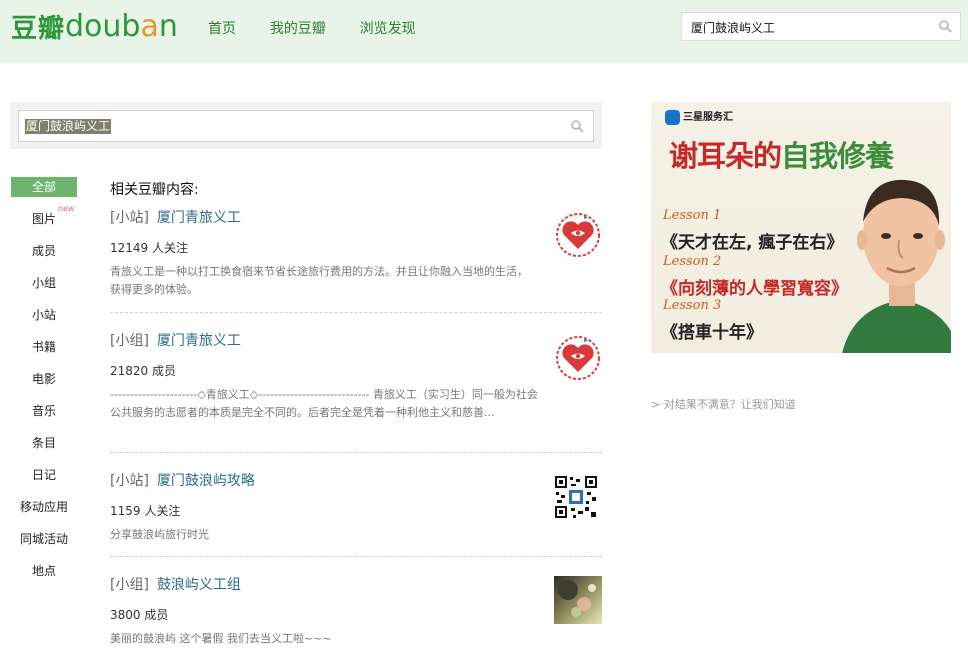 The width and height of the screenshot is (968, 656). What do you see at coordinates (896, 266) in the screenshot?
I see `ad-person-image` at bounding box center [896, 266].